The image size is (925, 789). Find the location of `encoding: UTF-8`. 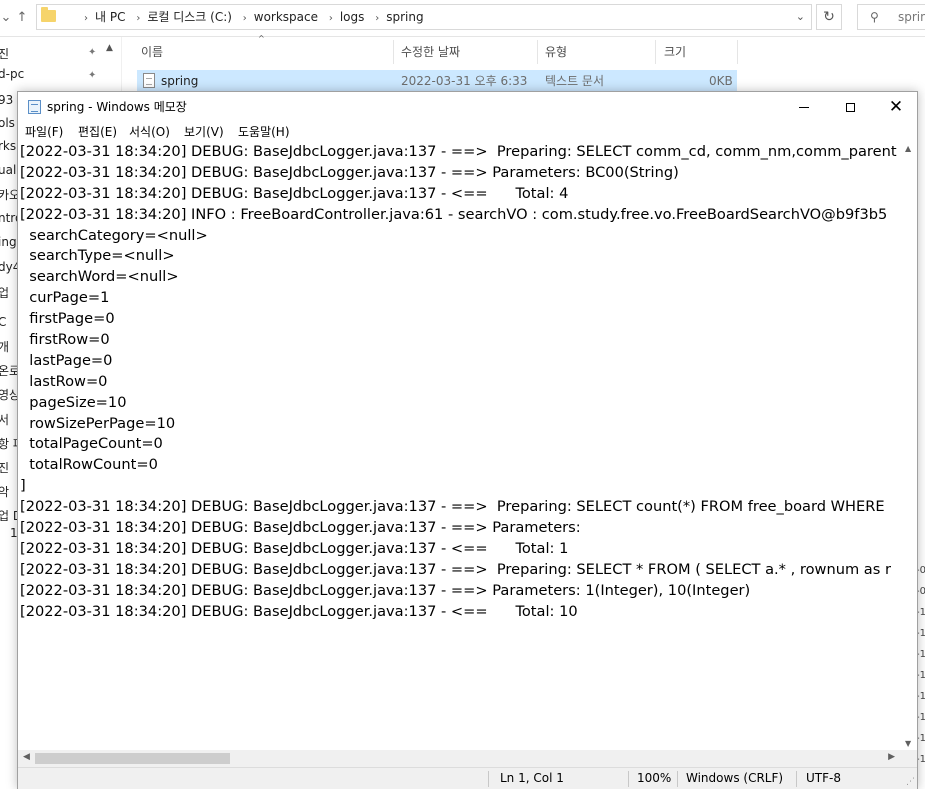

encoding: UTF-8 is located at coordinates (823, 778).